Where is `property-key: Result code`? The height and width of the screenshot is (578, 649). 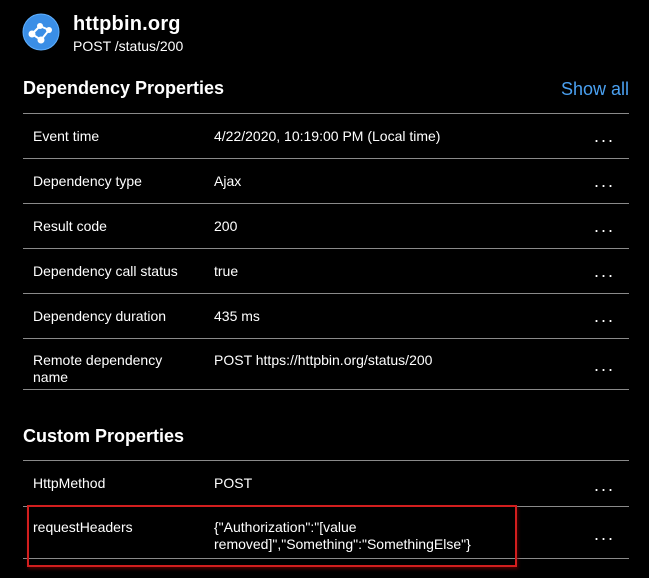 property-key: Result code is located at coordinates (70, 226).